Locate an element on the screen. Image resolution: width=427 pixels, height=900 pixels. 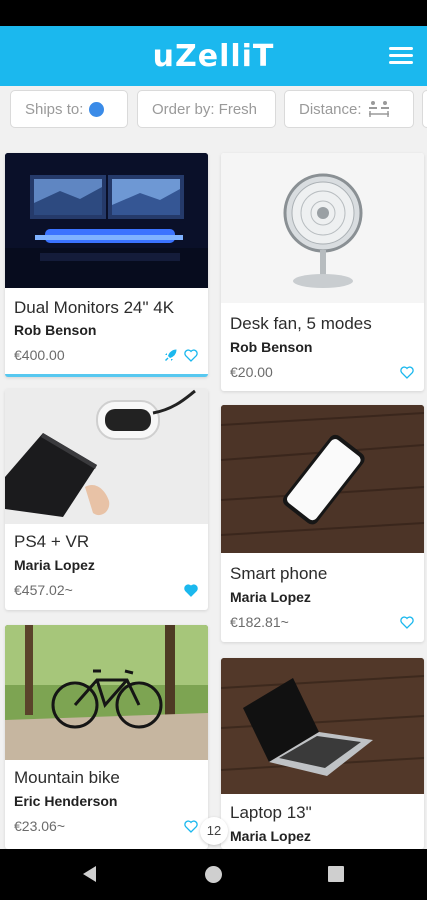
home-icon is located at coordinates (213, 874).